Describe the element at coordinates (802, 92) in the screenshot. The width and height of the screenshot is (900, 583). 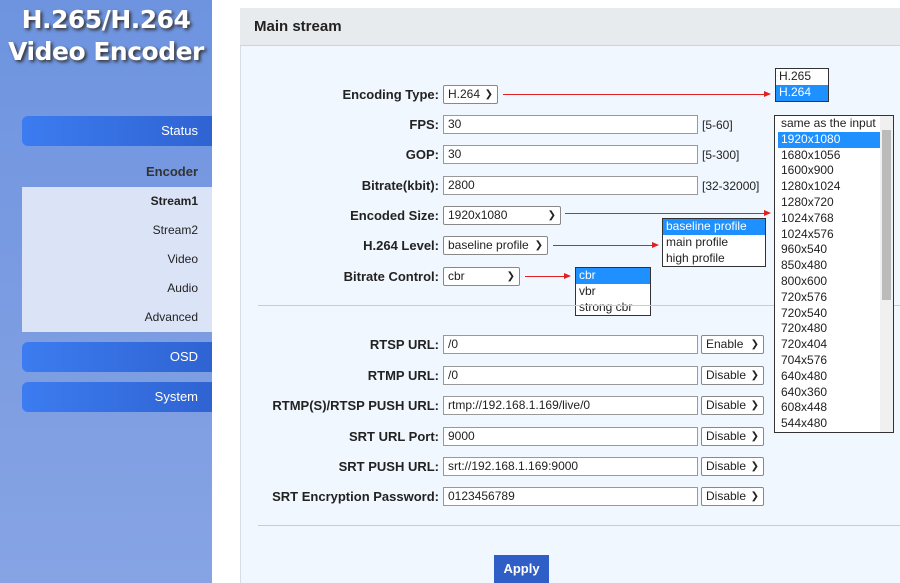
I see `option-h264: H.264` at that location.